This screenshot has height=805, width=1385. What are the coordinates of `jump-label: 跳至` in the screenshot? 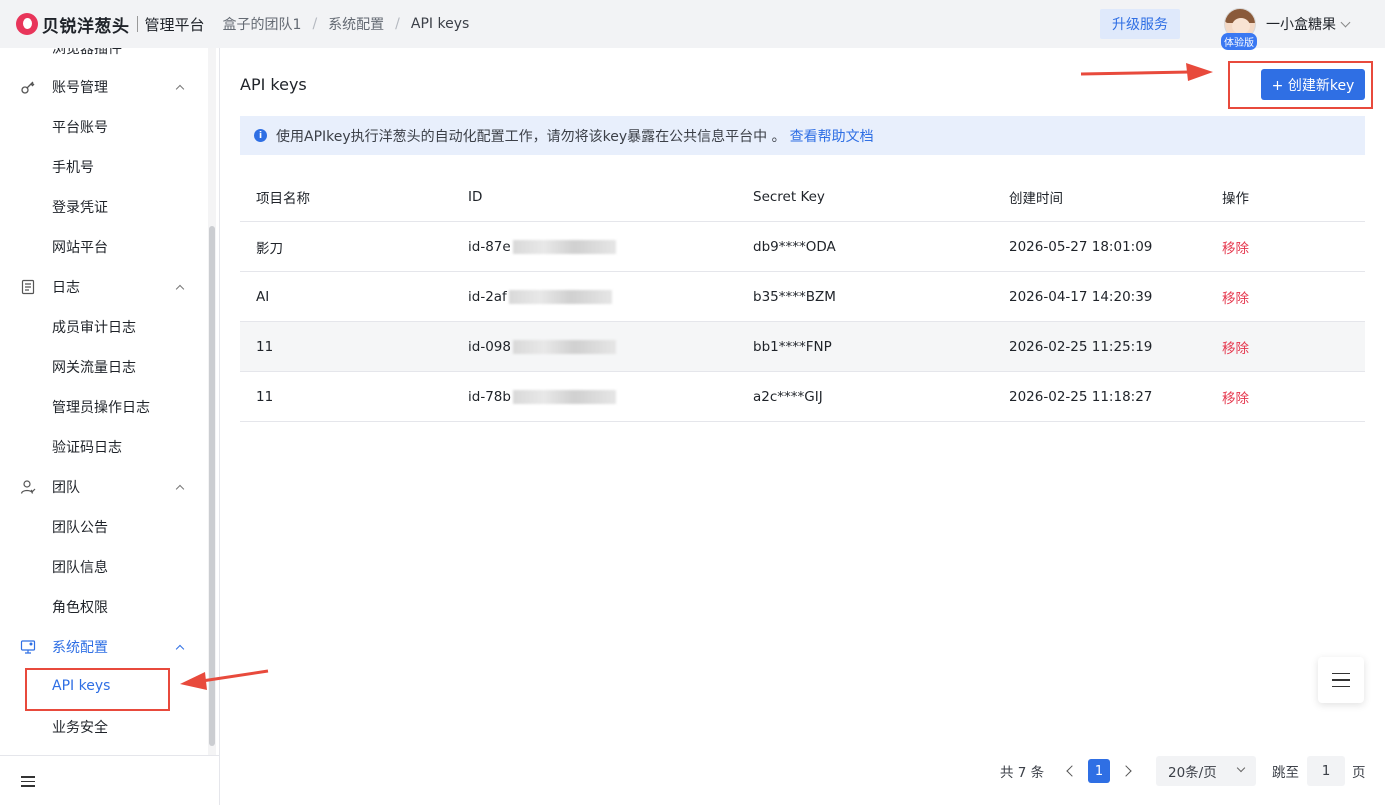 It's located at (1285, 773).